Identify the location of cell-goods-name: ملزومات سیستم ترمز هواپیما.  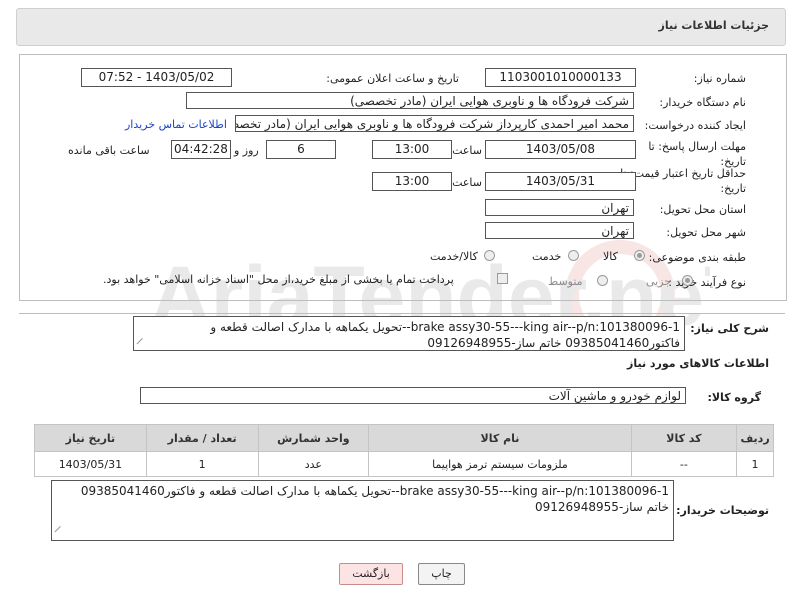
(500, 464).